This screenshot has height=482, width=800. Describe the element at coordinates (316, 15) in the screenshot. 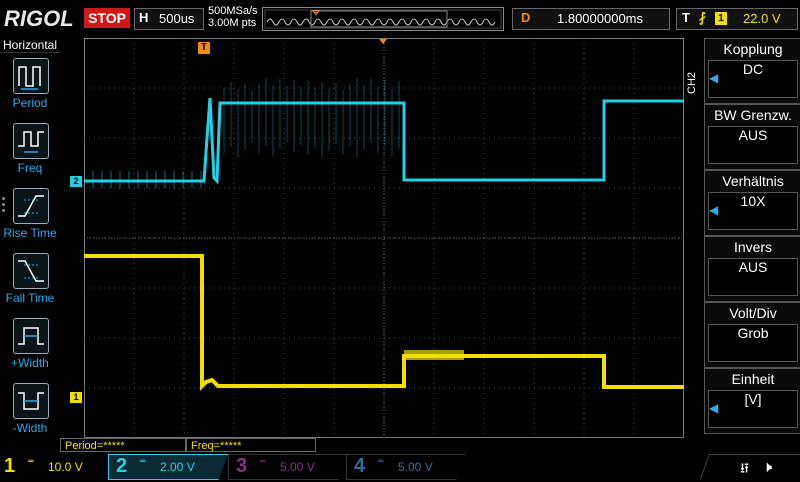

I see `svg-text: T` at that location.